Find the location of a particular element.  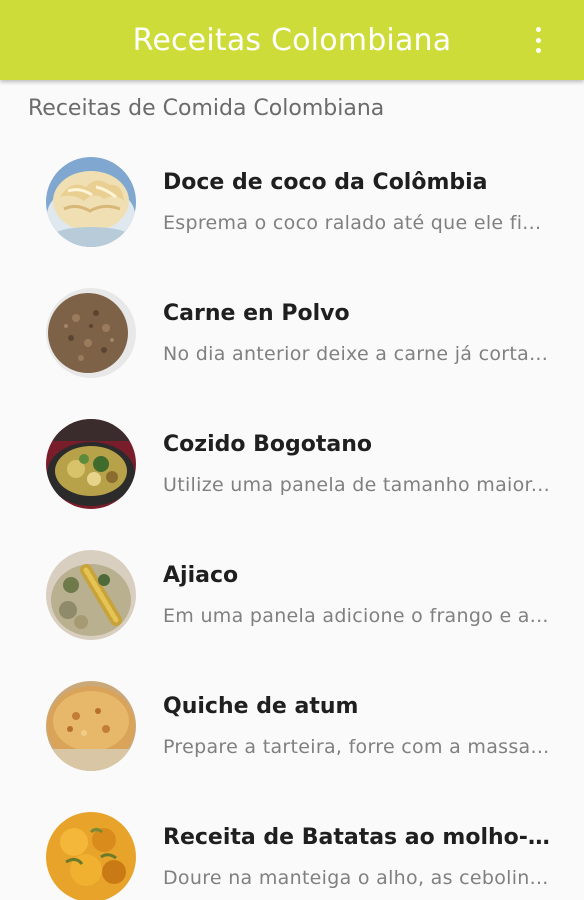

app-title: Receitas Colombiana is located at coordinates (292, 40).